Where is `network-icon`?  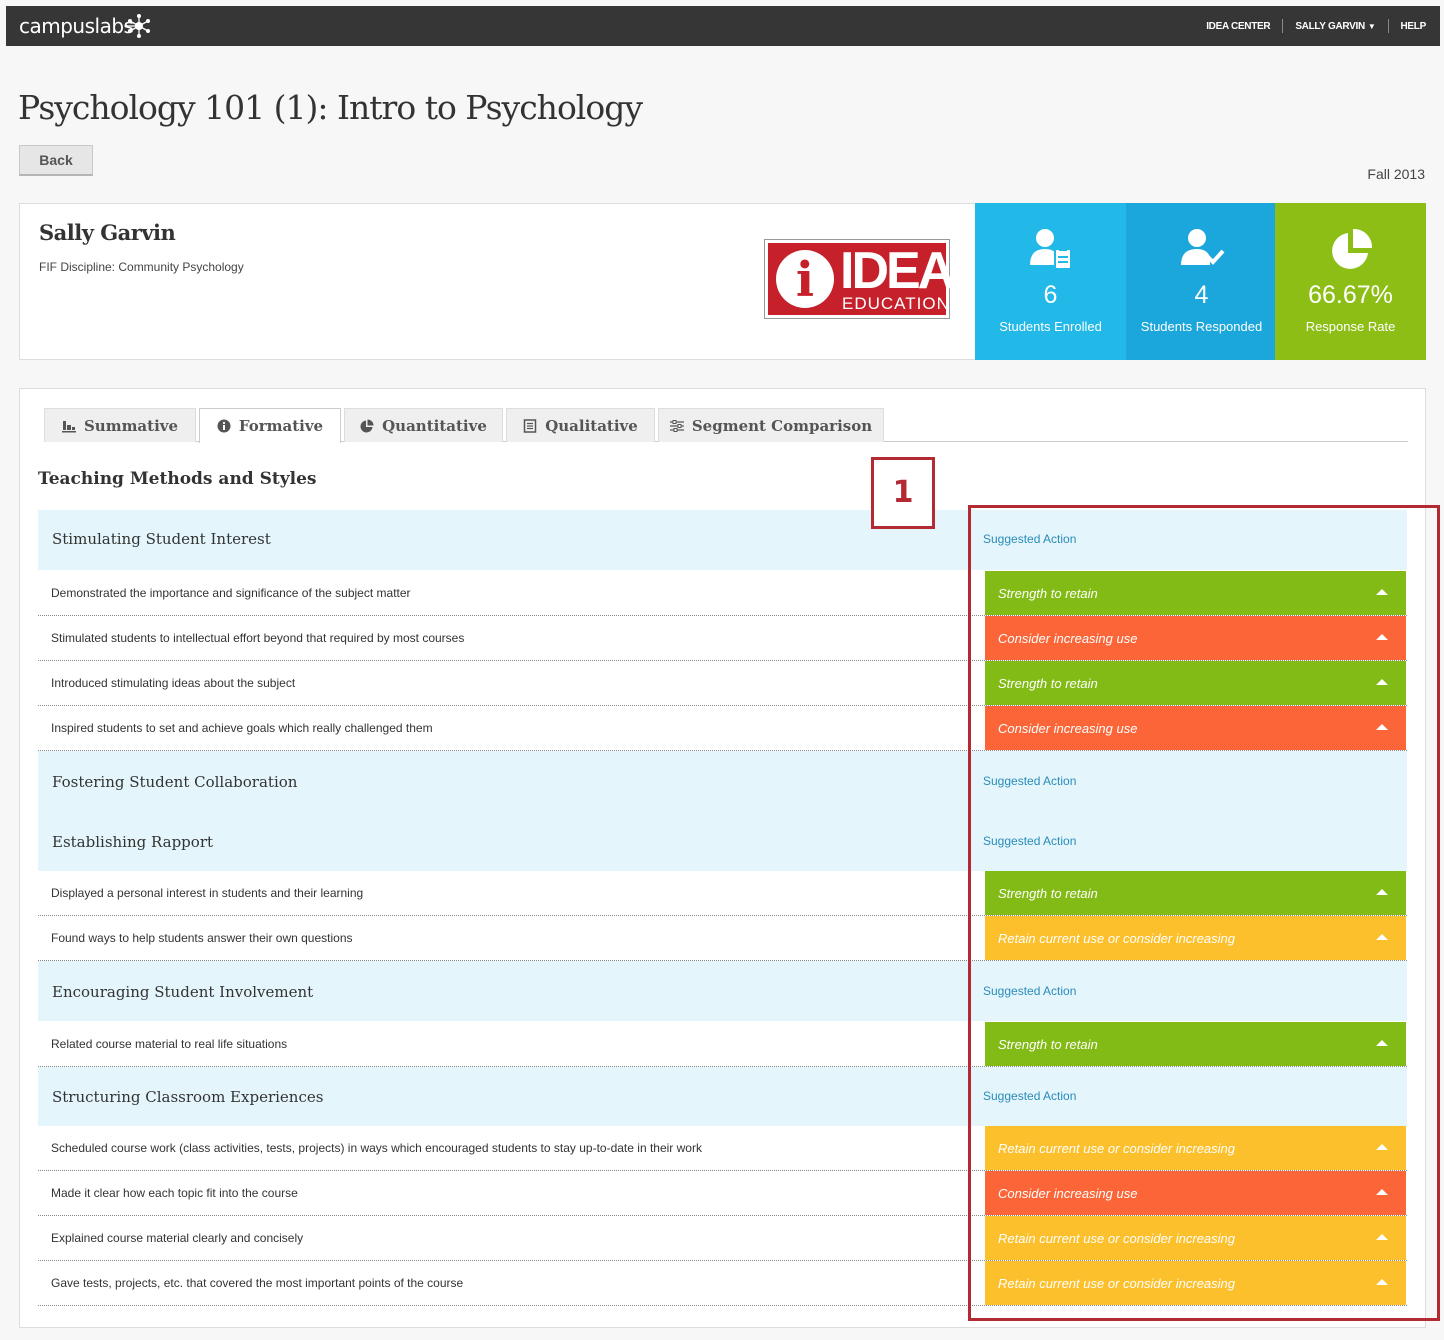
network-icon is located at coordinates (137, 26).